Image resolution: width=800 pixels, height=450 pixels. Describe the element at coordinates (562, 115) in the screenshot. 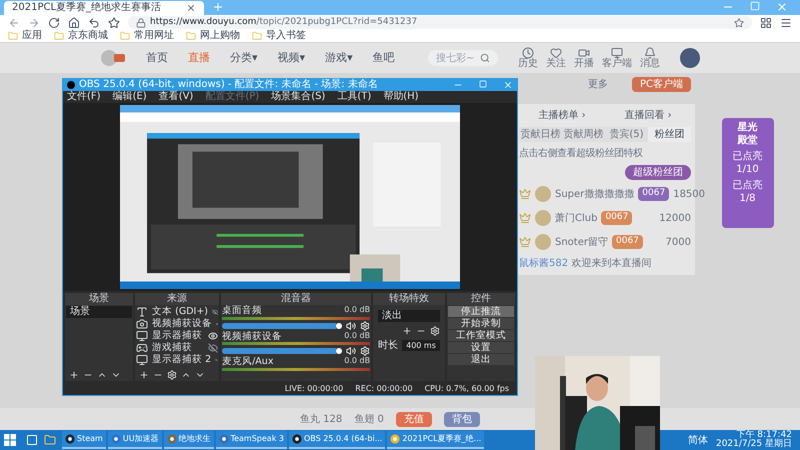

I see `rank-link: 主播榜单 ›` at that location.